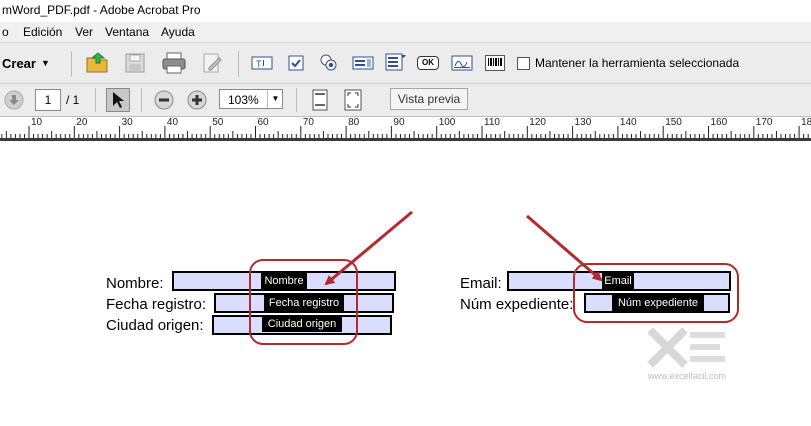 Image resolution: width=811 pixels, height=426 pixels. What do you see at coordinates (686, 347) in the screenshot?
I see `watermark-logo-icon` at bounding box center [686, 347].